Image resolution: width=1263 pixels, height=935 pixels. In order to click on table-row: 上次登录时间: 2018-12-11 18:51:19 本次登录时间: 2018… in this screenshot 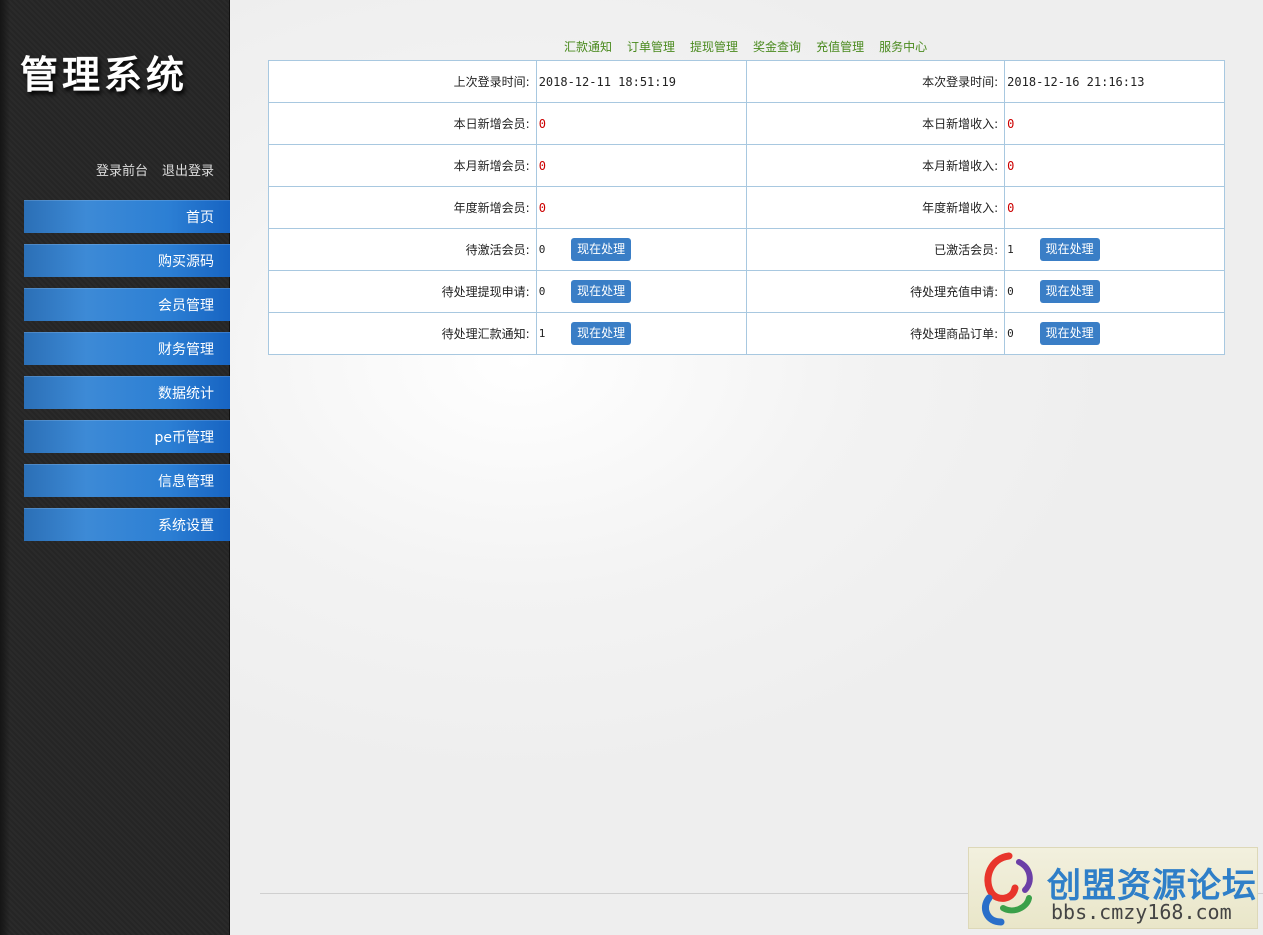, I will do `click(746, 81)`.